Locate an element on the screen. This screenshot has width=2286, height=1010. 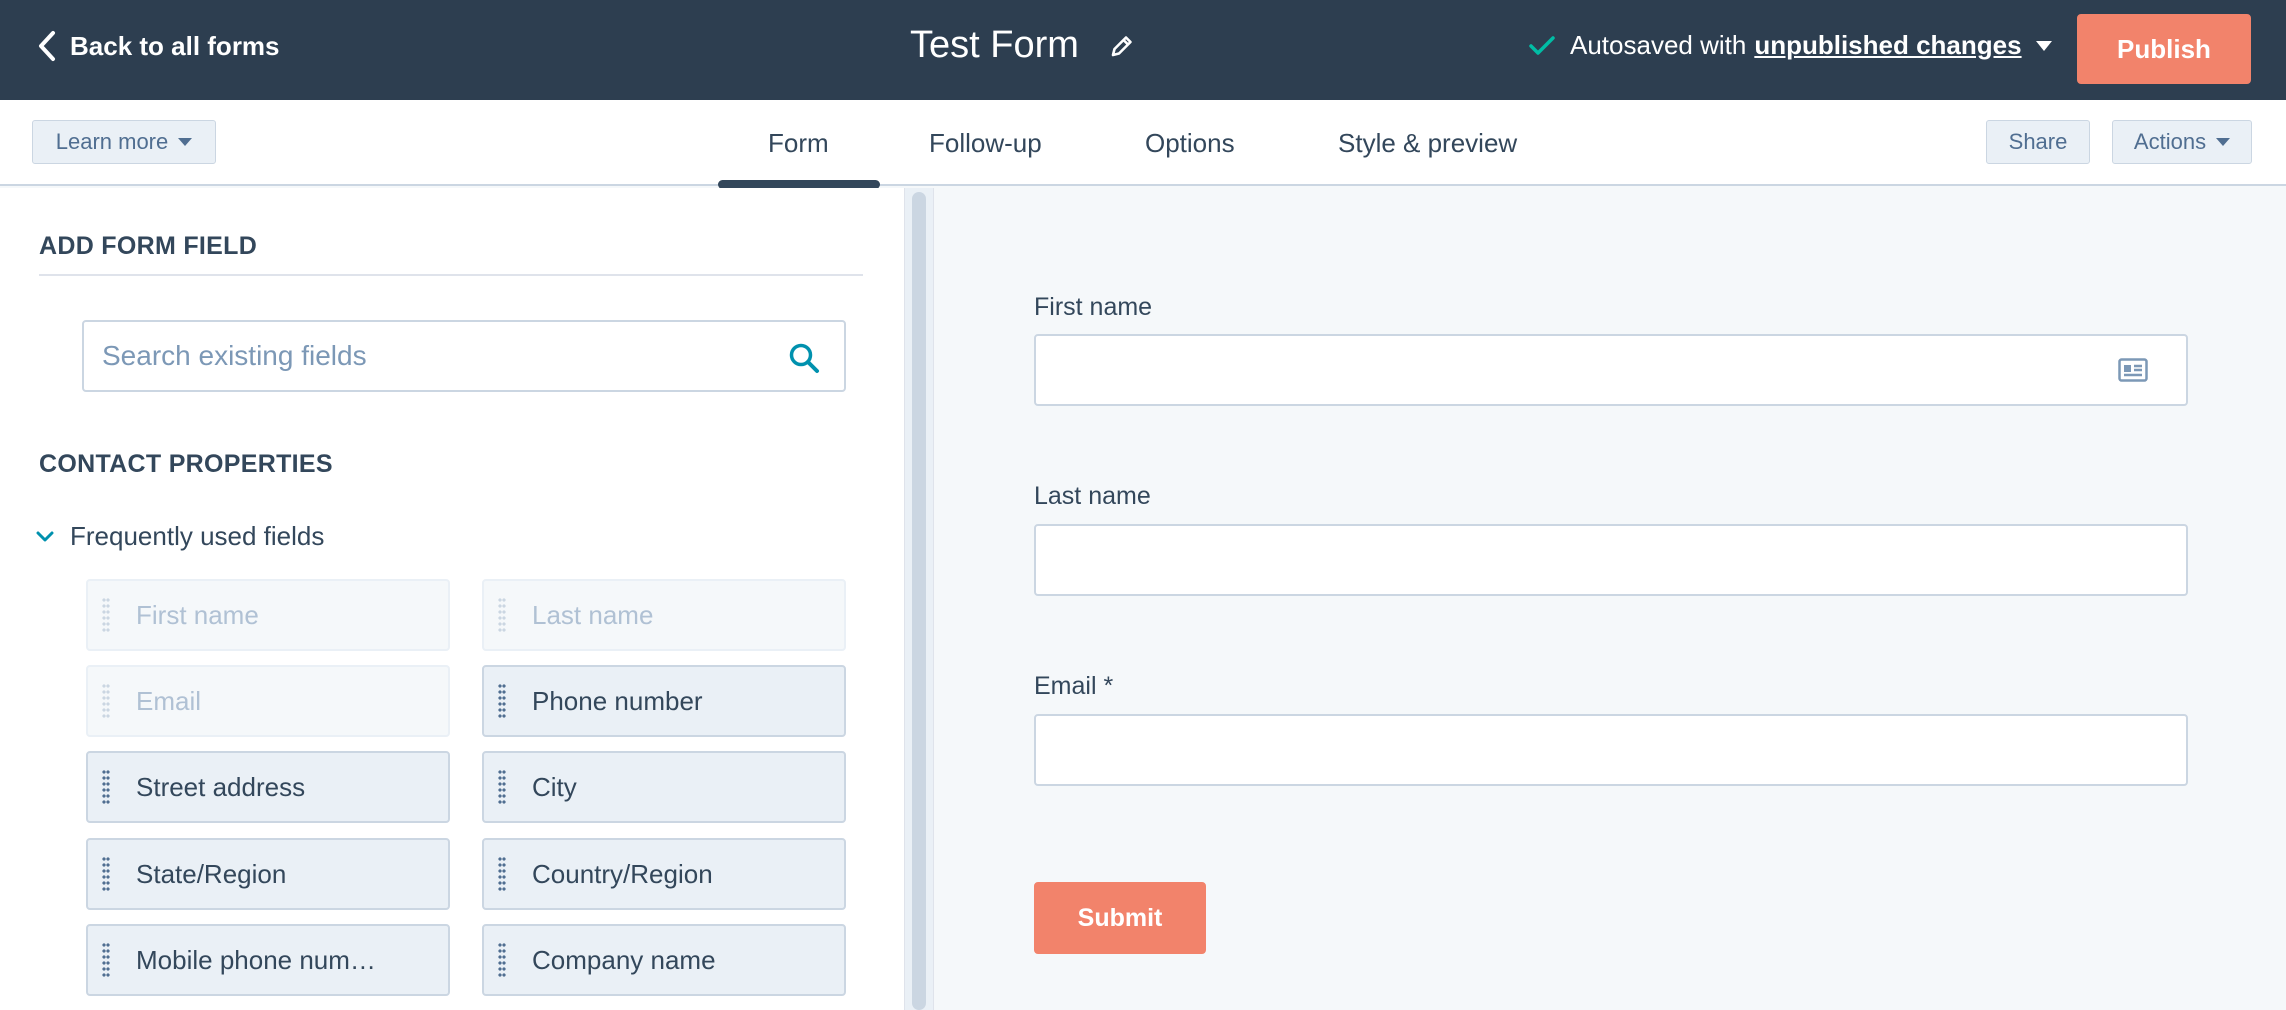
check-icon is located at coordinates (1542, 46).